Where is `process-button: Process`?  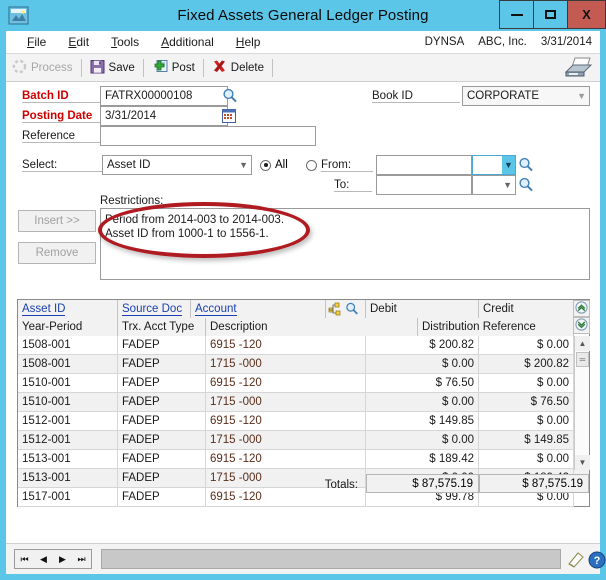
process-button: Process is located at coordinates (42, 68).